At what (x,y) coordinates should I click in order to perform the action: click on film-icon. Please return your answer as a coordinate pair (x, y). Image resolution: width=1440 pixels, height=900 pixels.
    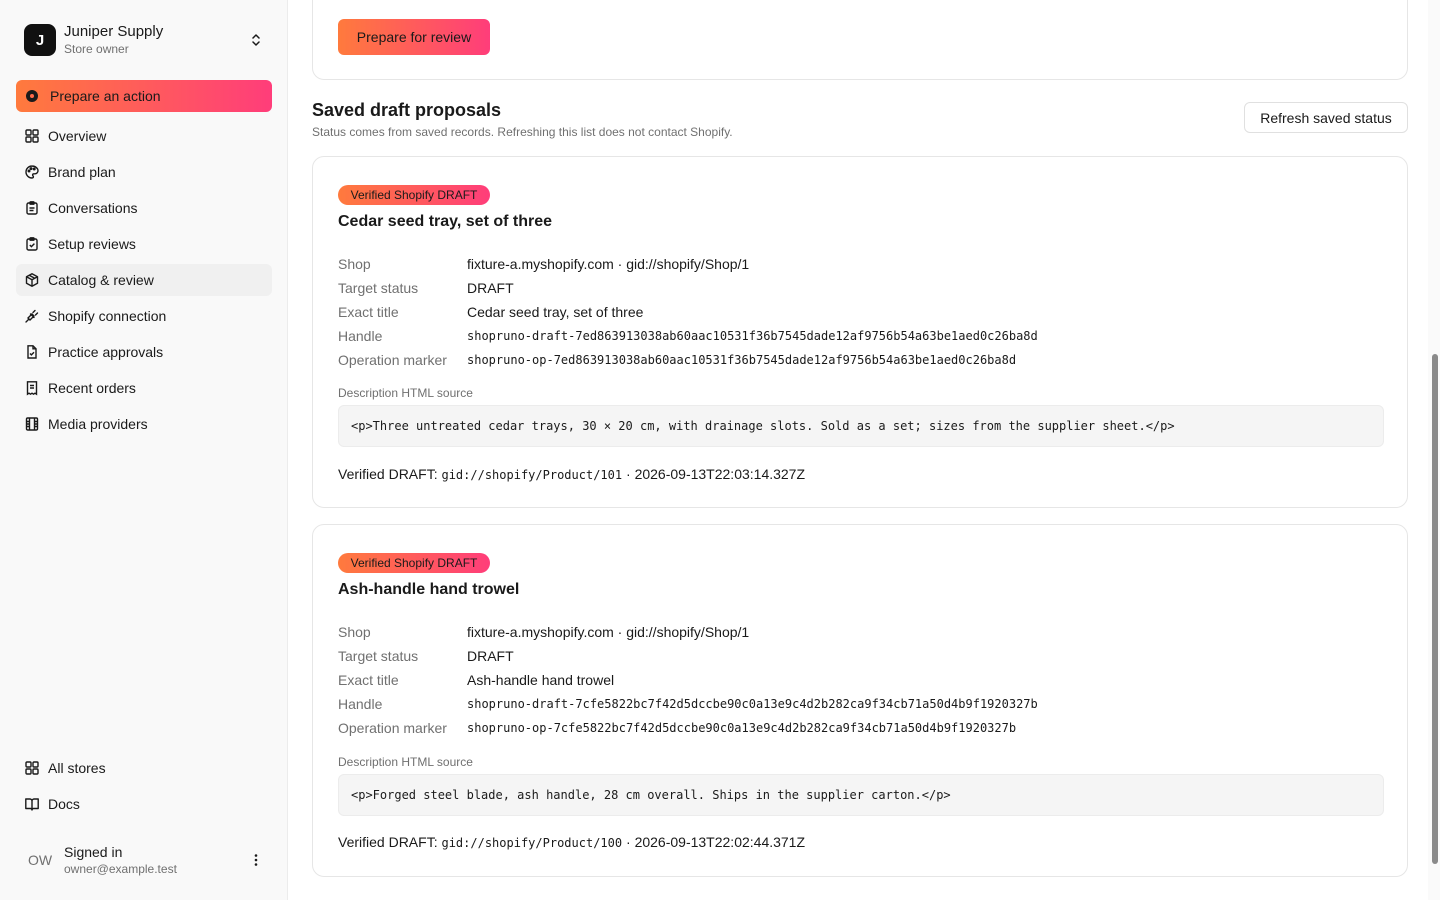
    Looking at the image, I should click on (32, 424).